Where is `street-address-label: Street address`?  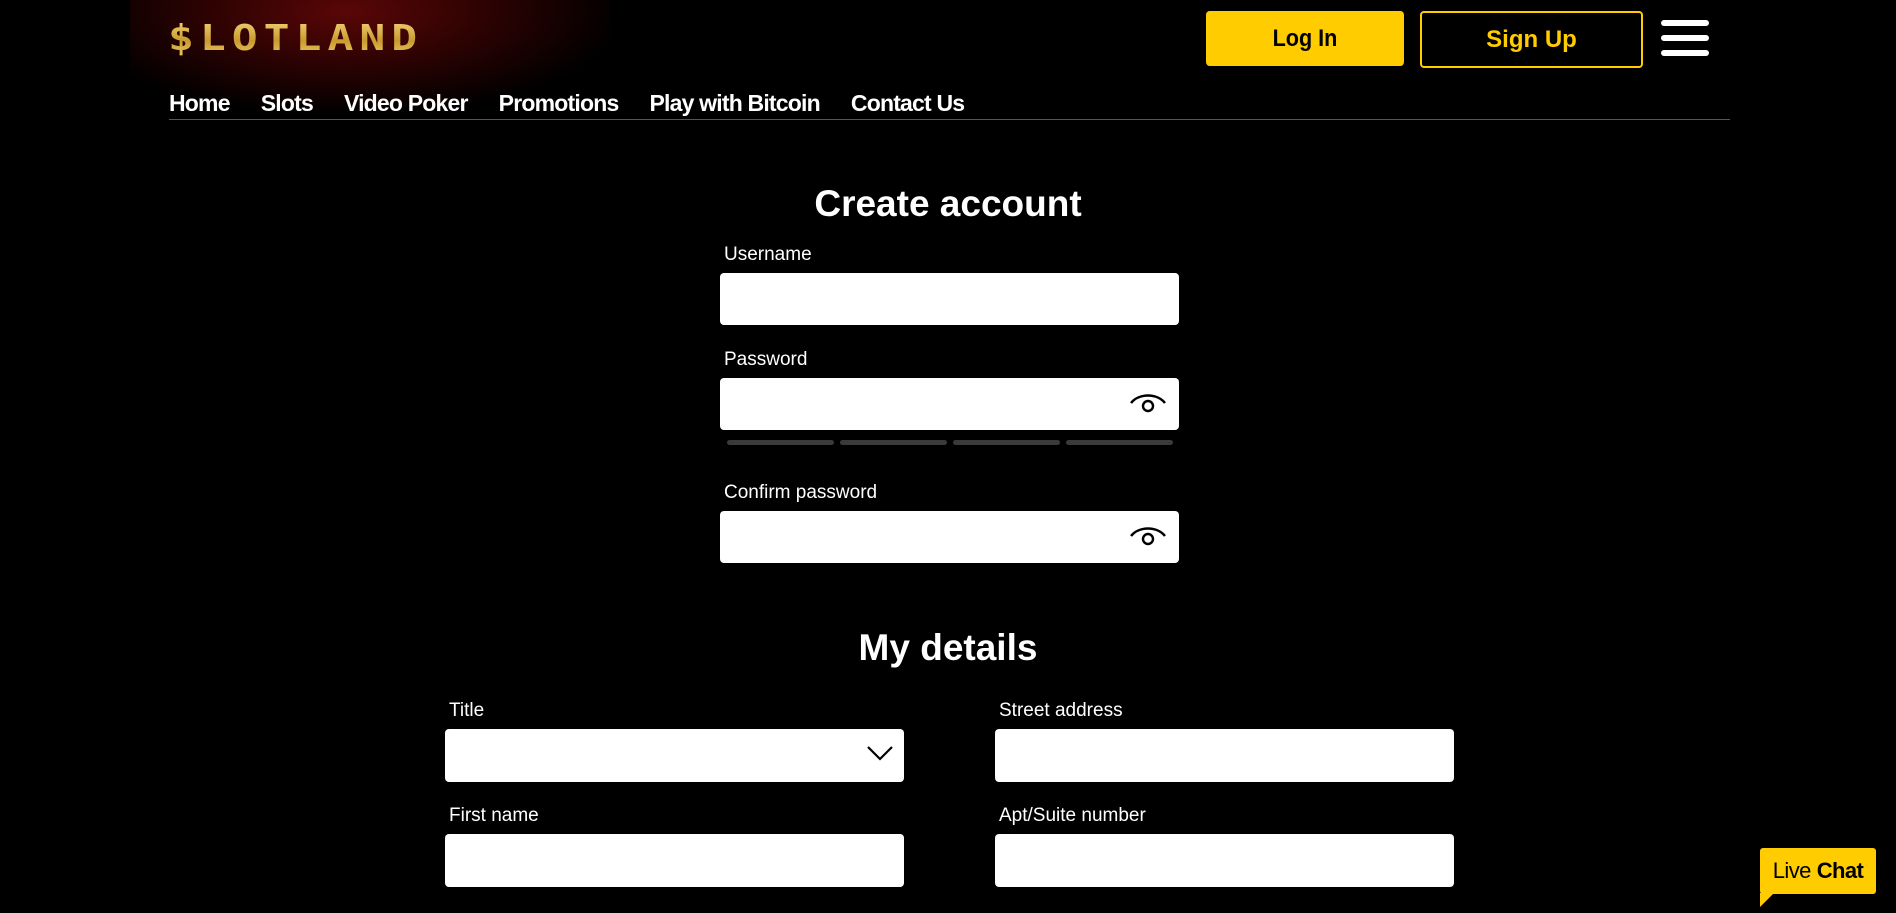 street-address-label: Street address is located at coordinates (1061, 710).